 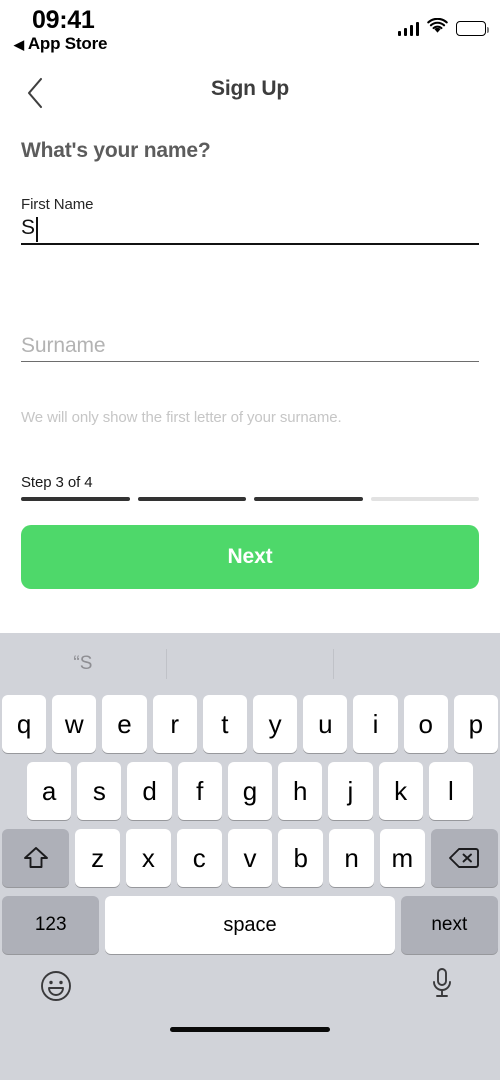 What do you see at coordinates (51, 925) in the screenshot?
I see `numeric-key: 123` at bounding box center [51, 925].